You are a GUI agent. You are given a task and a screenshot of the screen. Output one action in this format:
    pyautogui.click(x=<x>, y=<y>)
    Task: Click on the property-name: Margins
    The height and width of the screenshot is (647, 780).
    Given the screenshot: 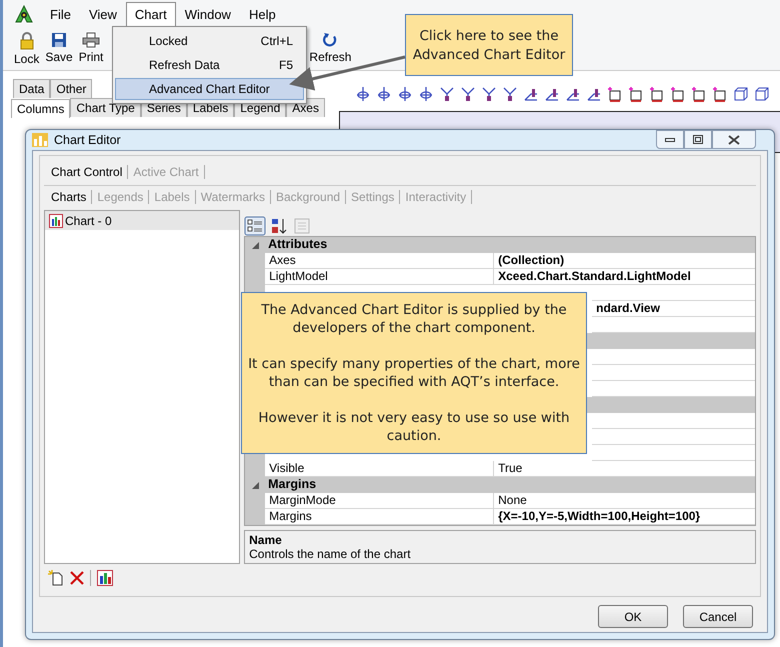 What is the action you would take?
    pyautogui.click(x=379, y=517)
    